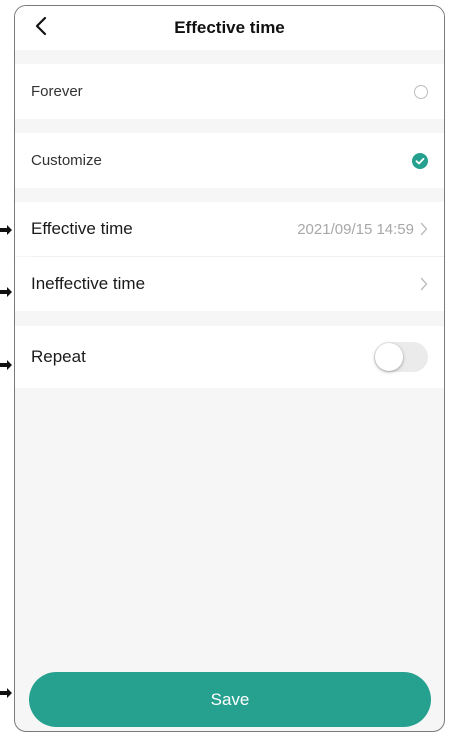  Describe the element at coordinates (57, 91) in the screenshot. I see `option-forever-label: Forever` at that location.